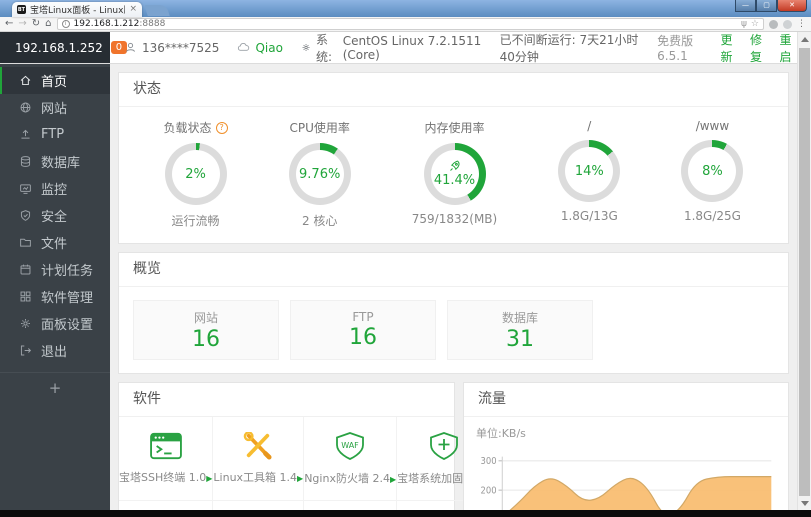 Image resolution: width=811 pixels, height=517 pixels. Describe the element at coordinates (9, 24) in the screenshot. I see `back-icon: ←` at that location.